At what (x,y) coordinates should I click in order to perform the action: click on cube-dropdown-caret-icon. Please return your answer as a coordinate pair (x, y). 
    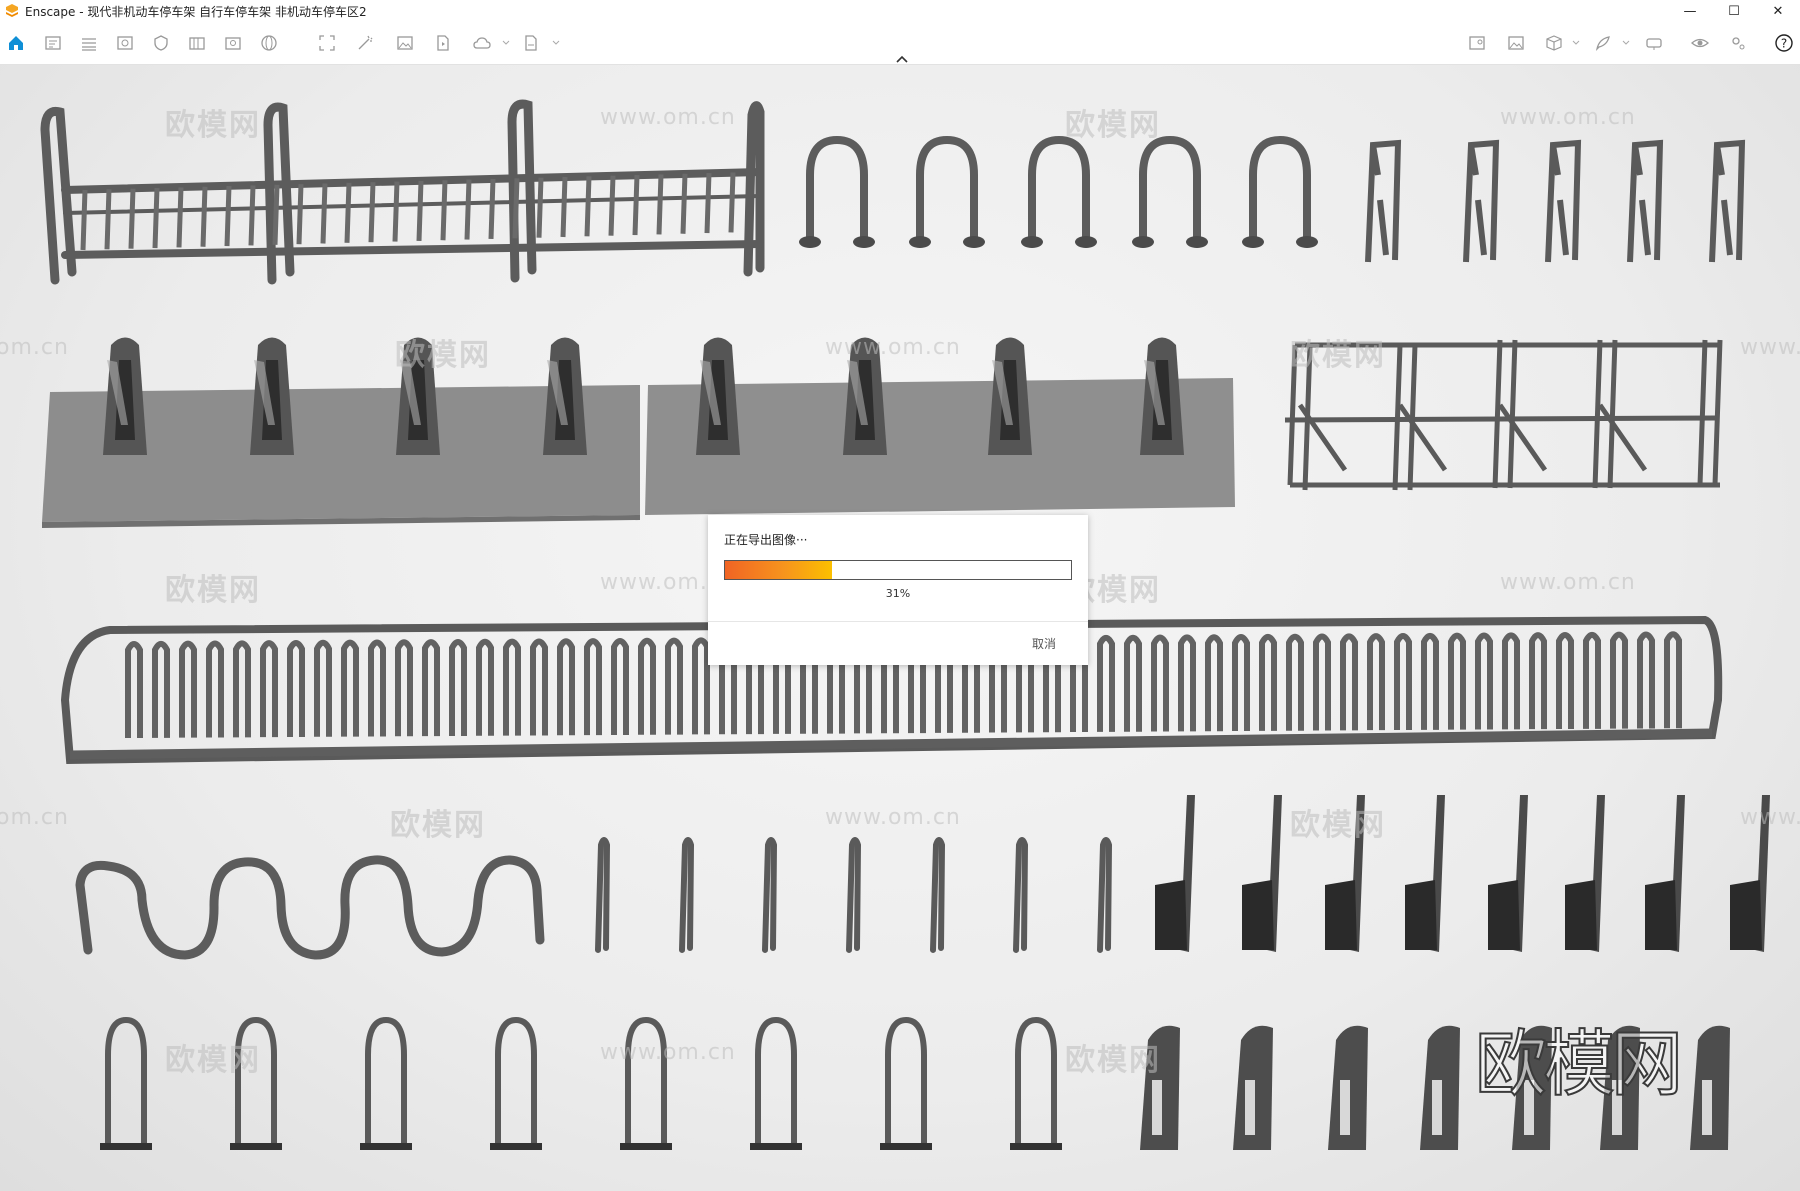
    Looking at the image, I should click on (1576, 43).